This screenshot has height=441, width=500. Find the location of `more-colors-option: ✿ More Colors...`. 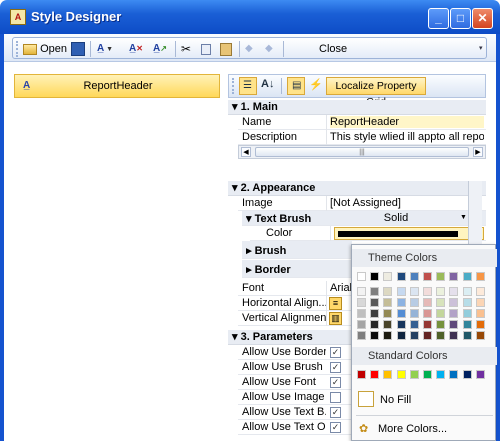

more-colors-option: ✿ More Colors... is located at coordinates (424, 429).